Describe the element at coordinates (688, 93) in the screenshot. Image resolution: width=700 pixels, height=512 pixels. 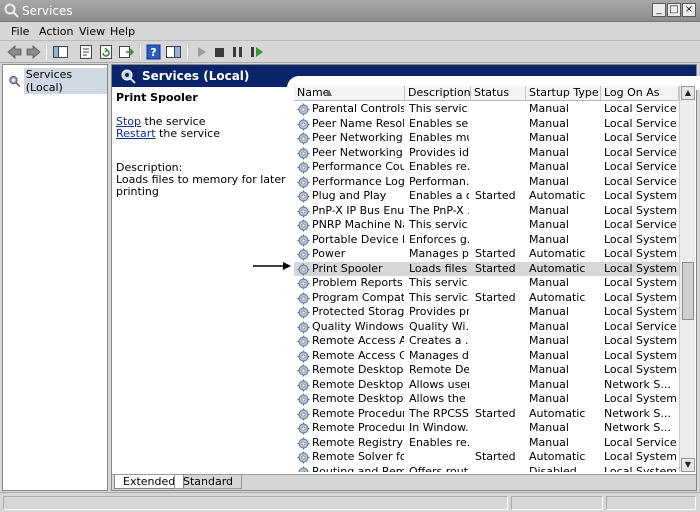
I see `scroll-up-button: ▲` at that location.